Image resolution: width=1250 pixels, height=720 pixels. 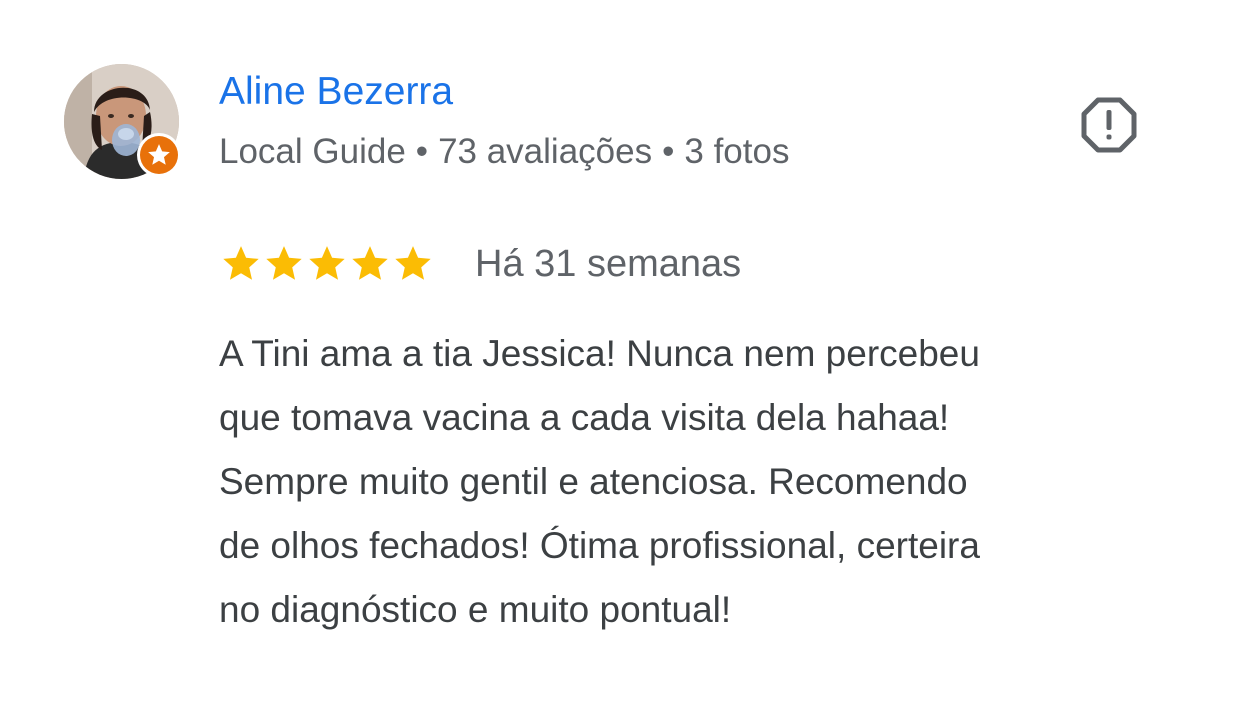 What do you see at coordinates (737, 151) in the screenshot?
I see `photo-count: 3 fotos` at bounding box center [737, 151].